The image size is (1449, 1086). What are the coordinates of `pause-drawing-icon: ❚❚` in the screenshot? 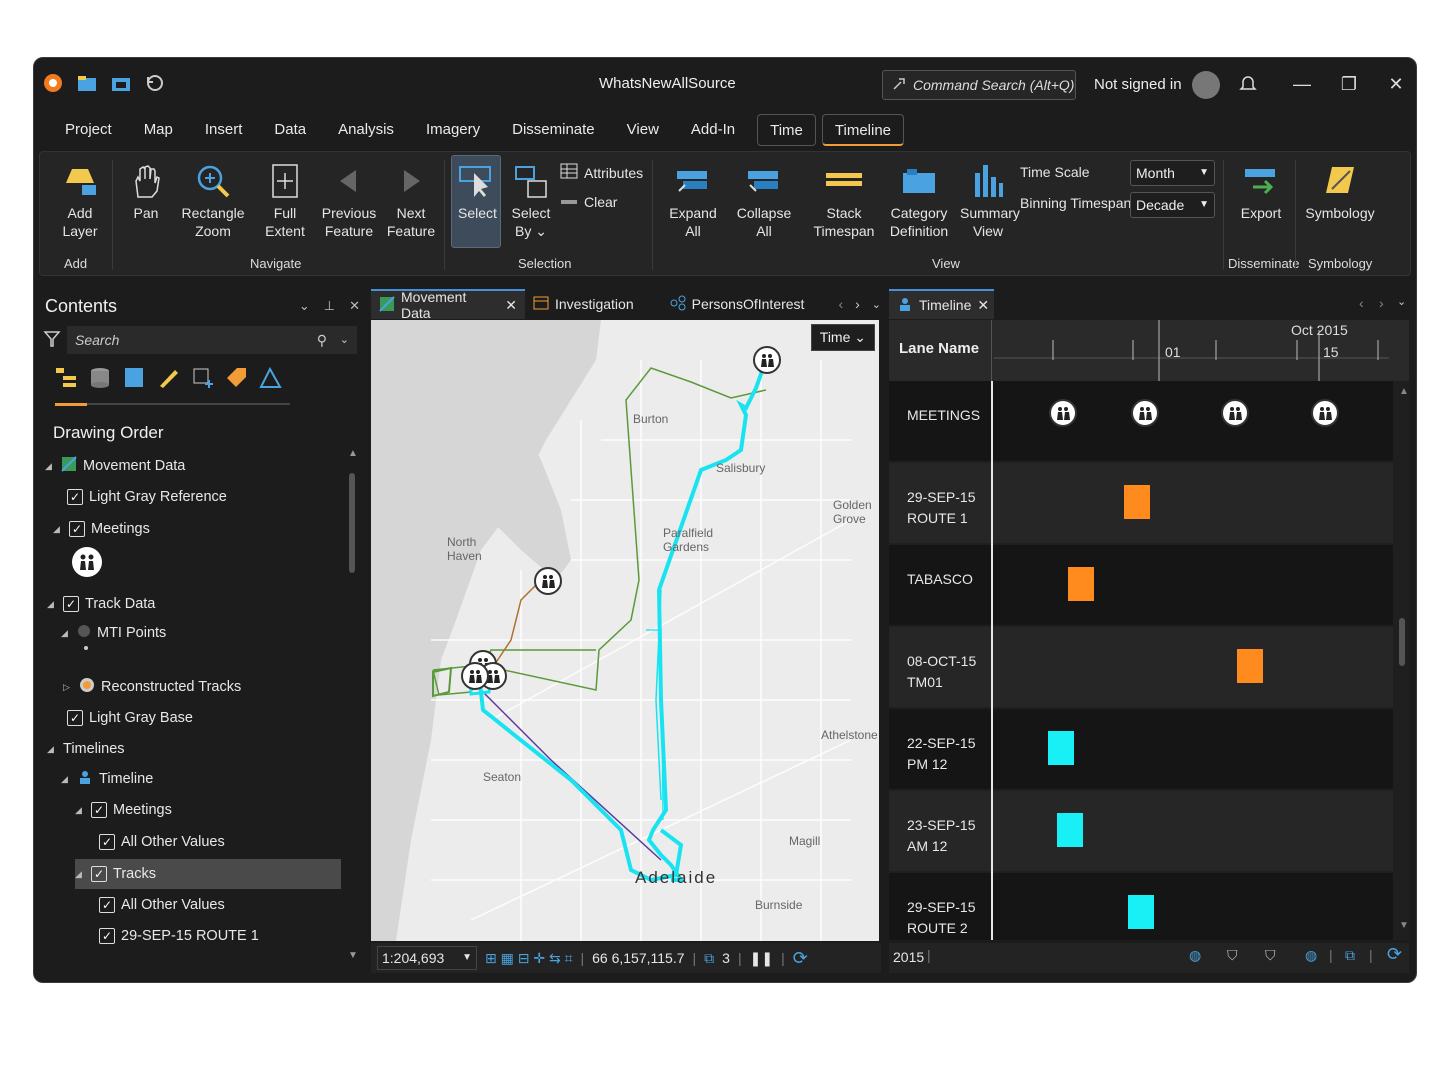 It's located at (761, 958).